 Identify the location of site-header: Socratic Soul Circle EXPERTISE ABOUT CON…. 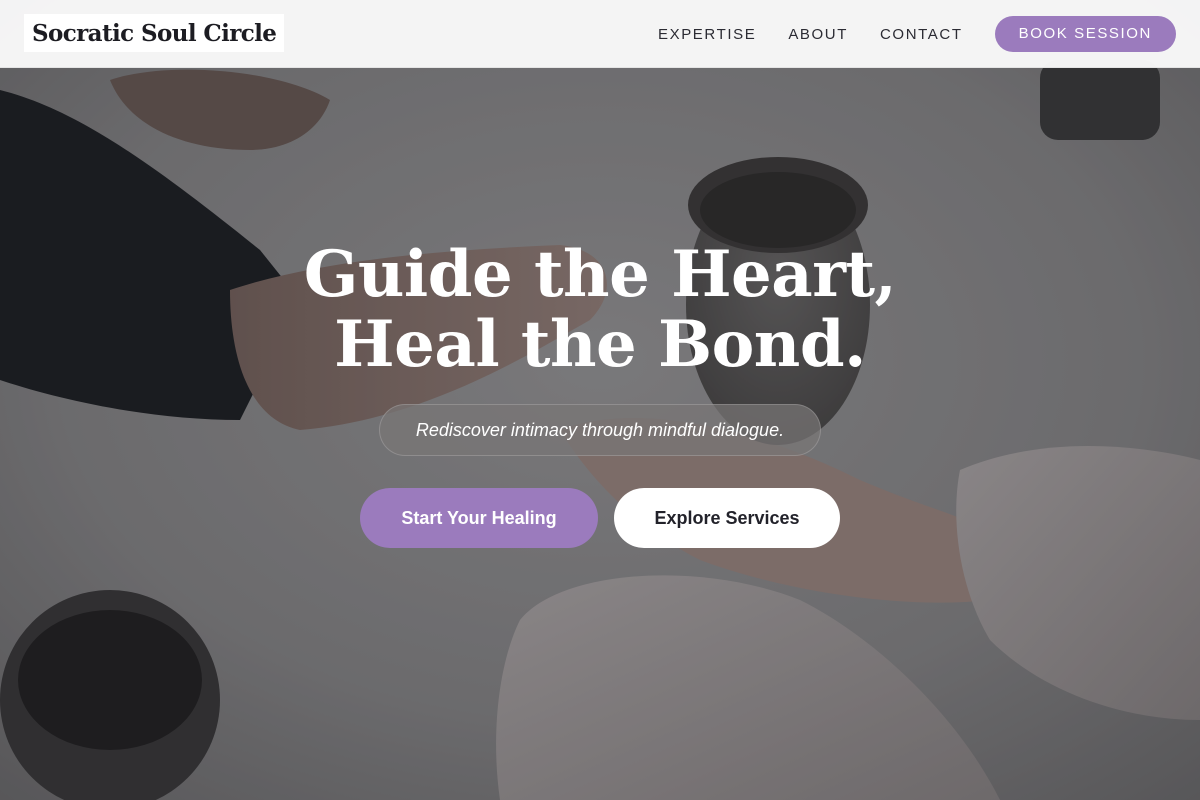
(600, 34).